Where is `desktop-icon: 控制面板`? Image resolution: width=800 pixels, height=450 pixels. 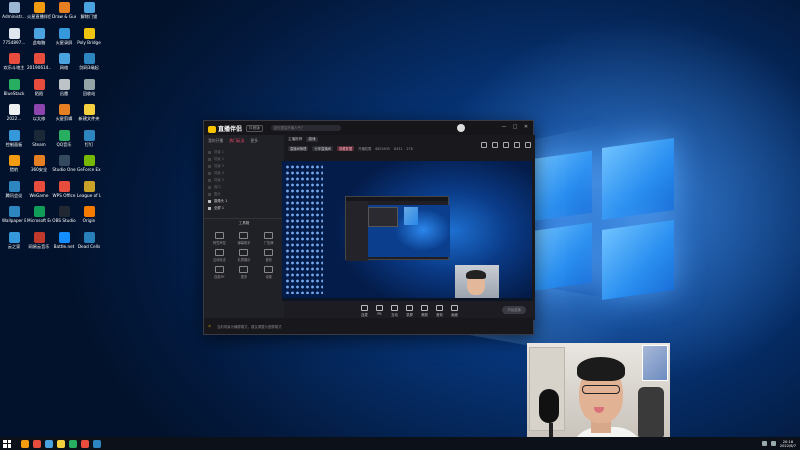 desktop-icon: 控制面板 is located at coordinates (14, 138).